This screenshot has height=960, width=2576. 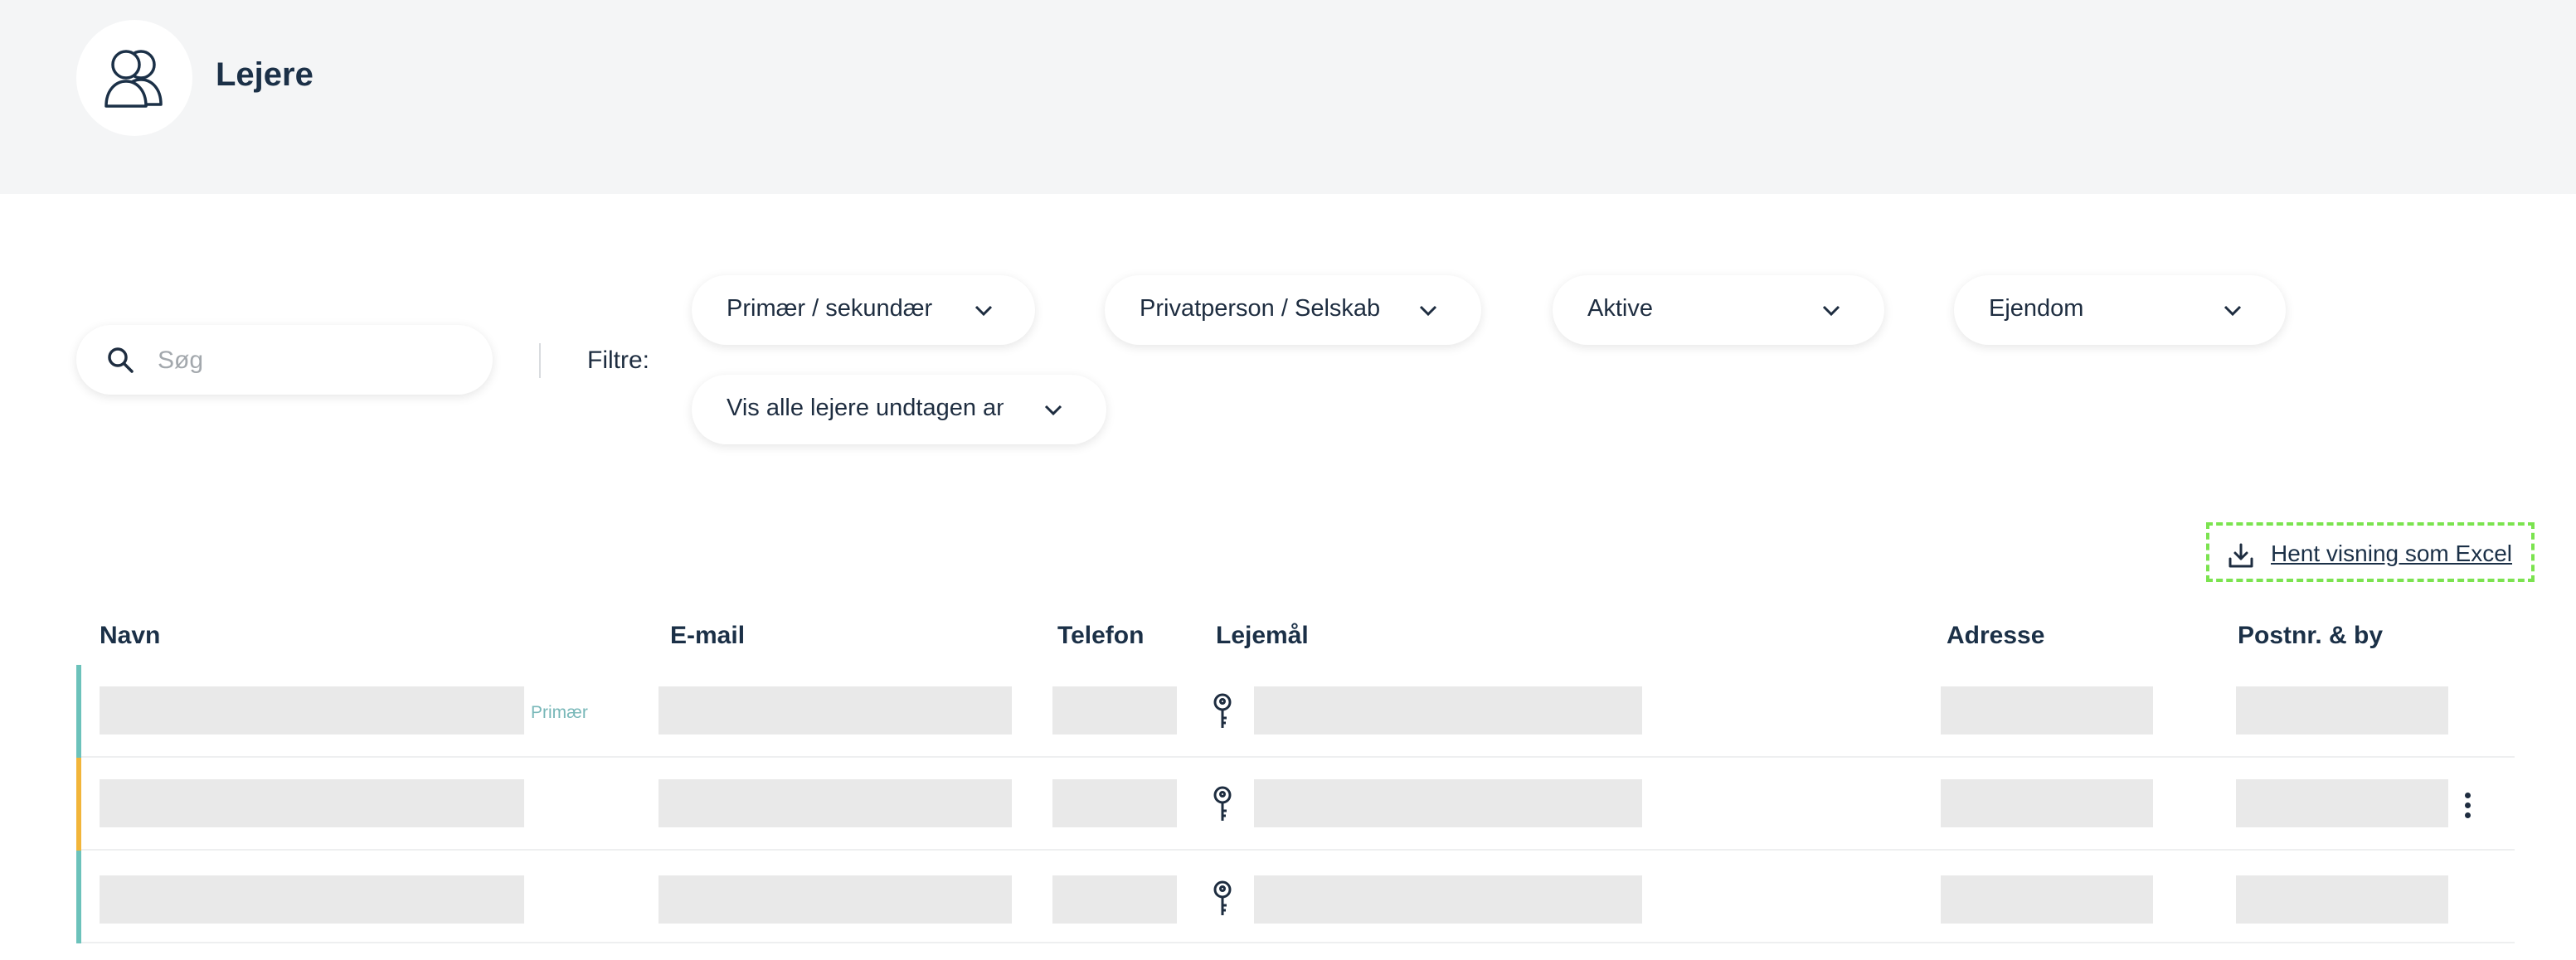 I want to click on dropdown-property: Ejendom, so click(x=2120, y=310).